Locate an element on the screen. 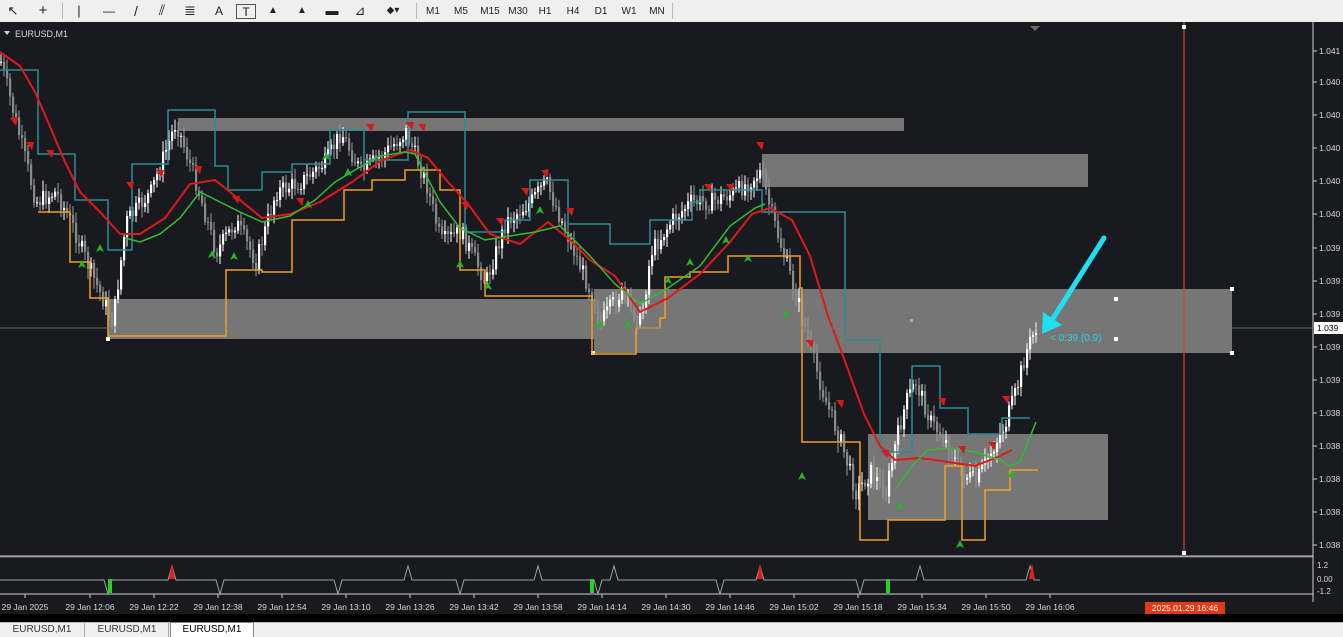 The height and width of the screenshot is (637, 1343). text-label-icon: T is located at coordinates (246, 11).